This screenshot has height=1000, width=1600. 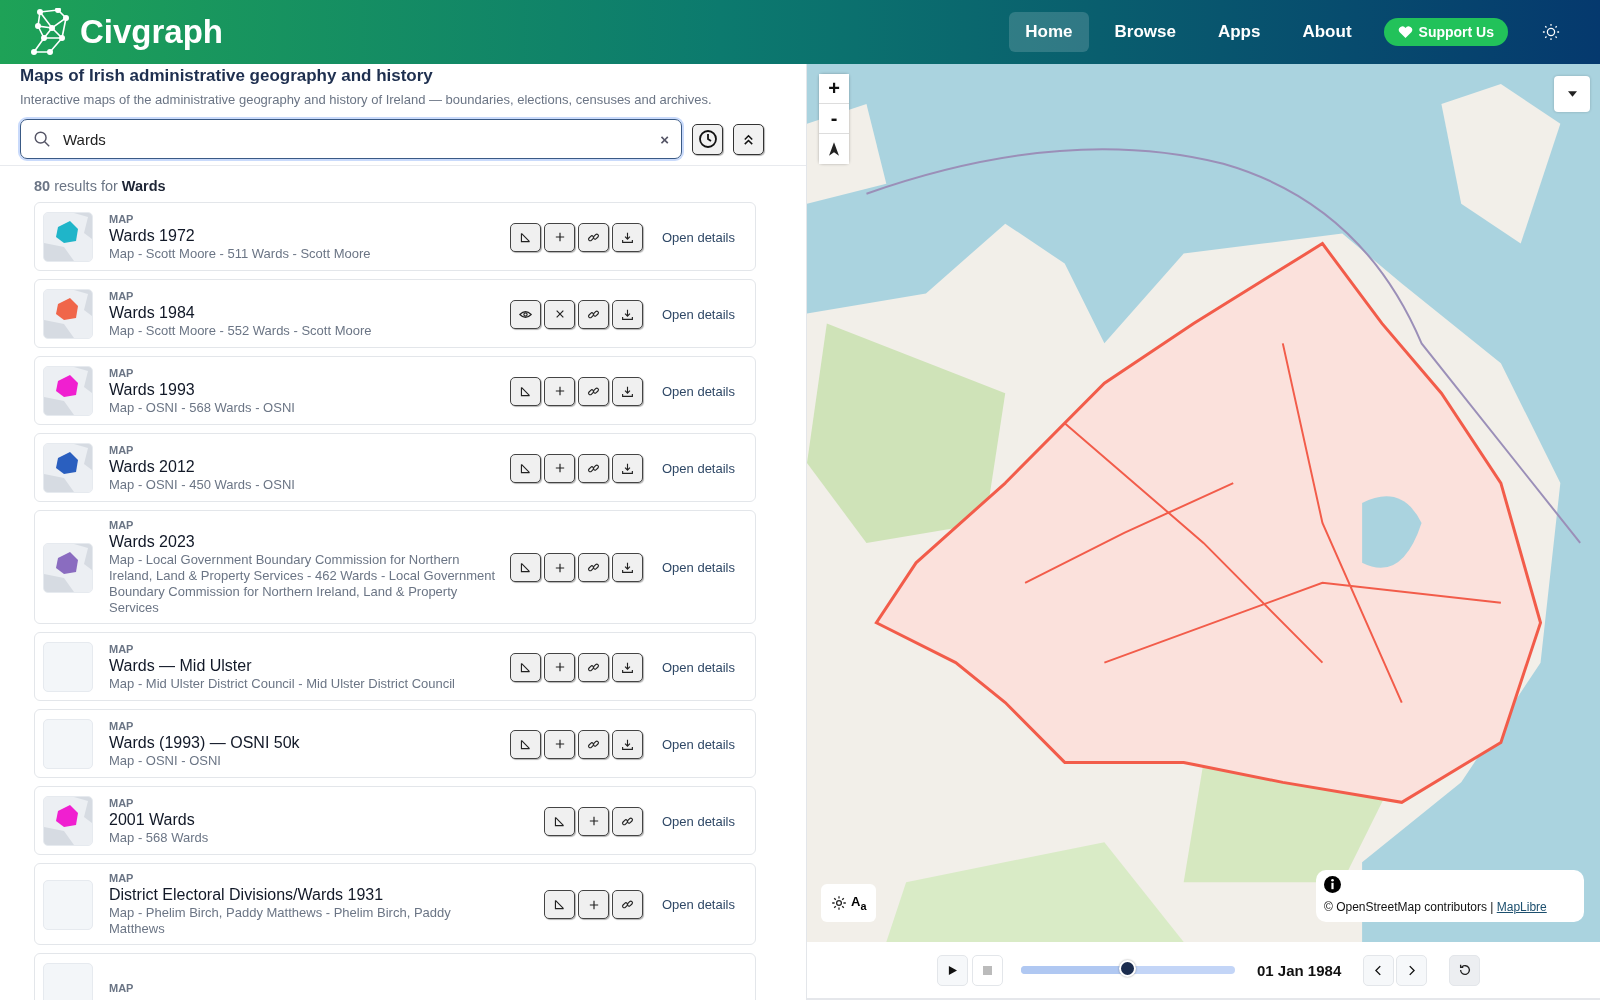 I want to click on theme-toggle-icon, so click(x=1551, y=32).